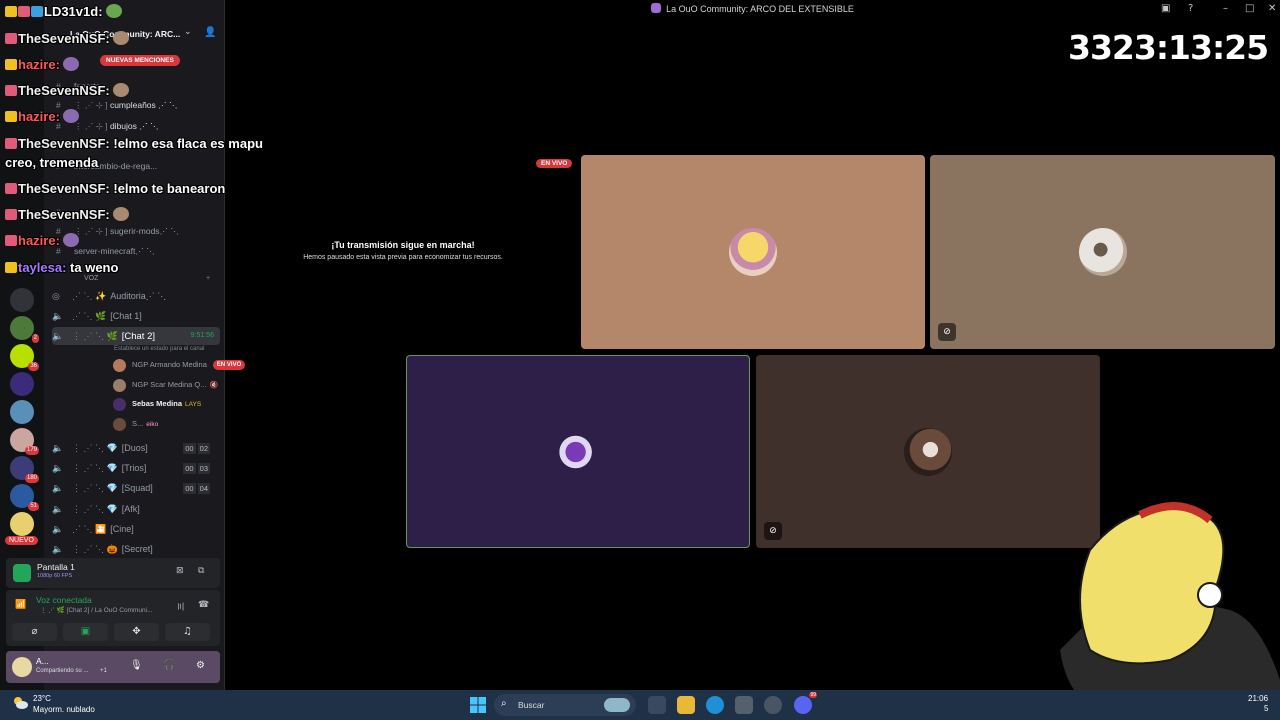  Describe the element at coordinates (208, 279) in the screenshot. I see `add-channel-icon: +` at that location.